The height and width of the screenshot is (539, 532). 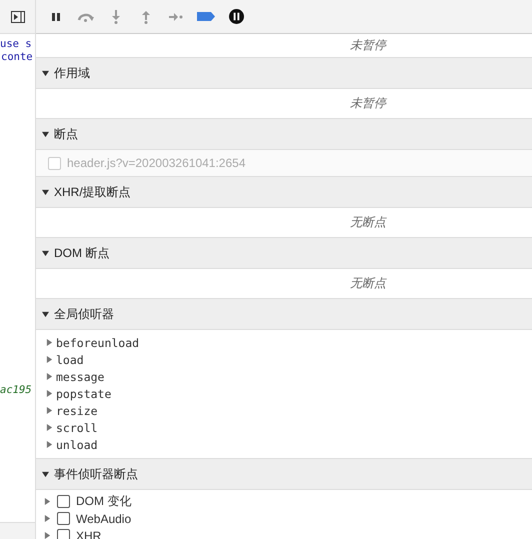 What do you see at coordinates (96, 474) in the screenshot?
I see `section-title: 事件侦听器断点` at bounding box center [96, 474].